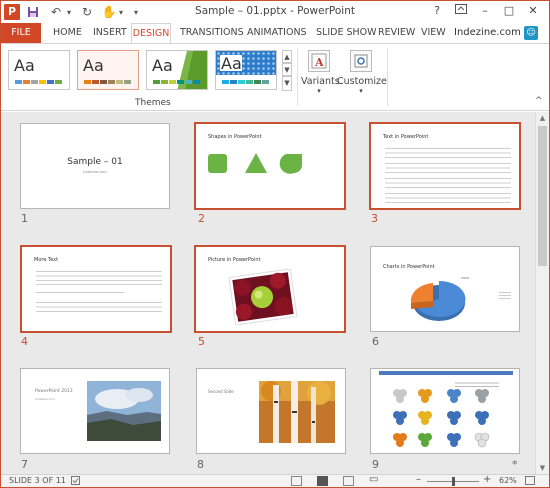  I want to click on green-shapes-graphic, so click(255, 163).